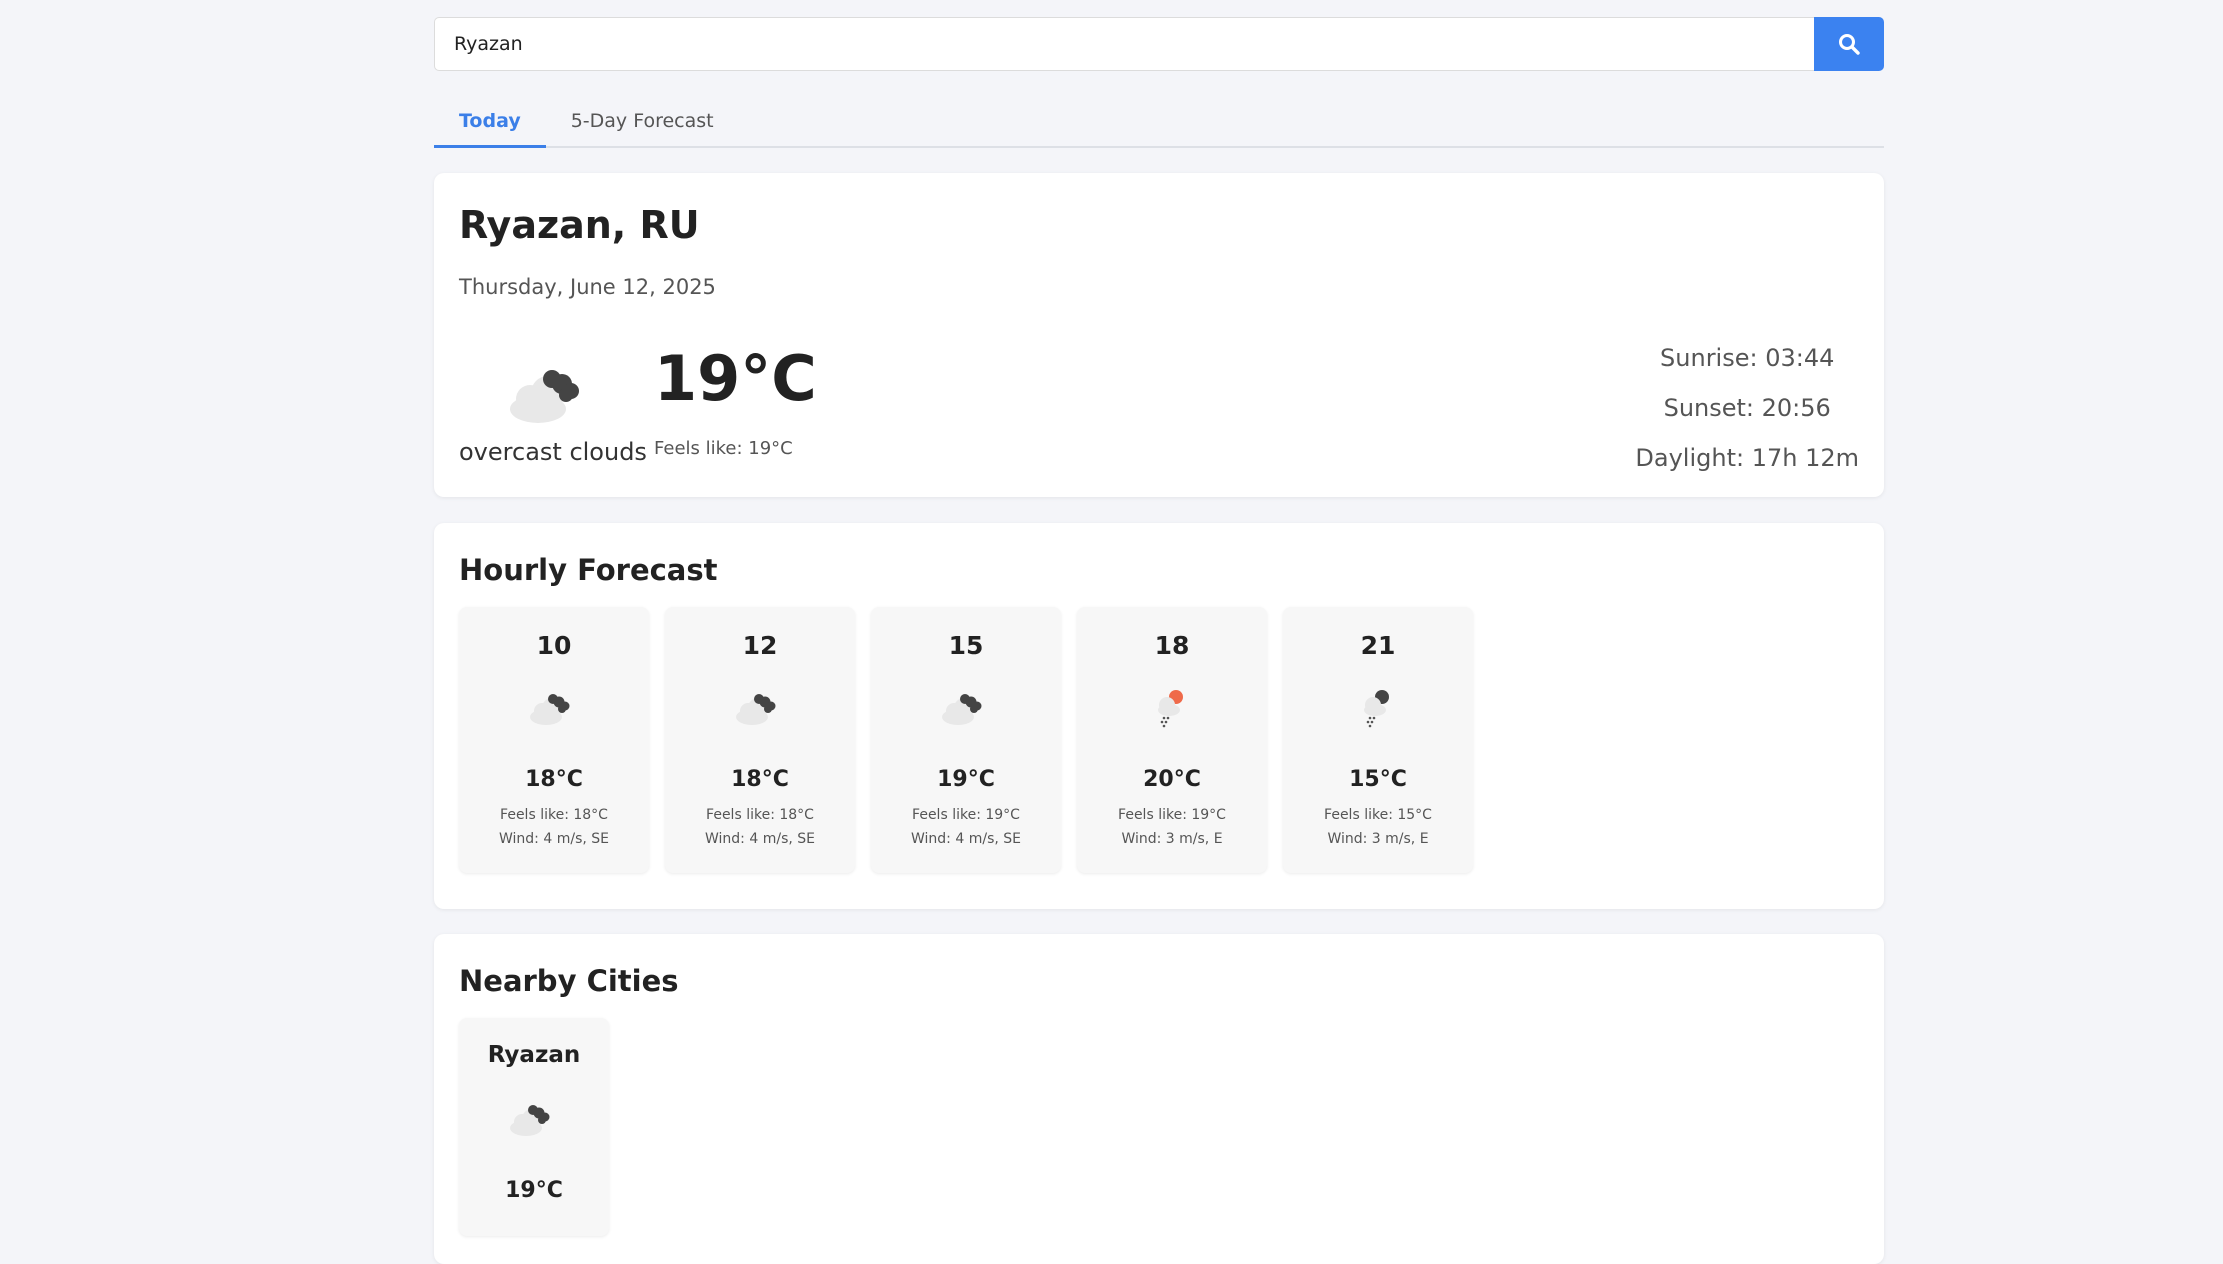 The height and width of the screenshot is (1264, 2223). I want to click on sunset: Sunset: 20:56, so click(1747, 408).